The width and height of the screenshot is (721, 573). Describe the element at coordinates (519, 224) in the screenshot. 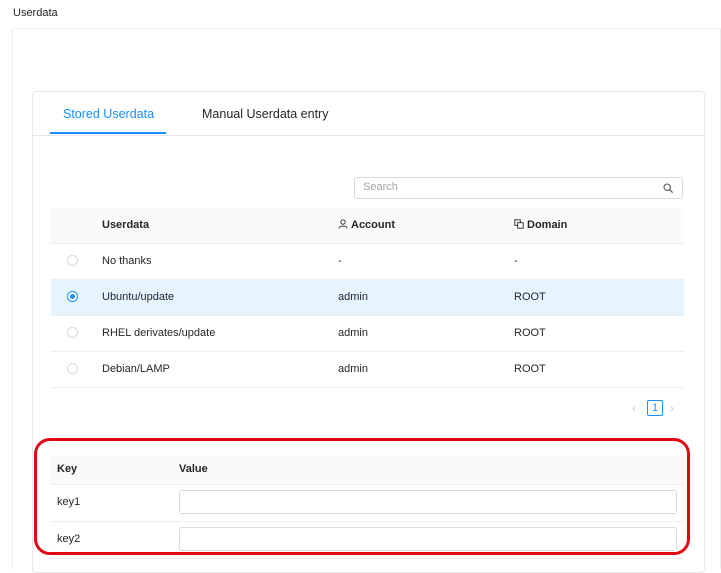

I see `domain-icon` at that location.